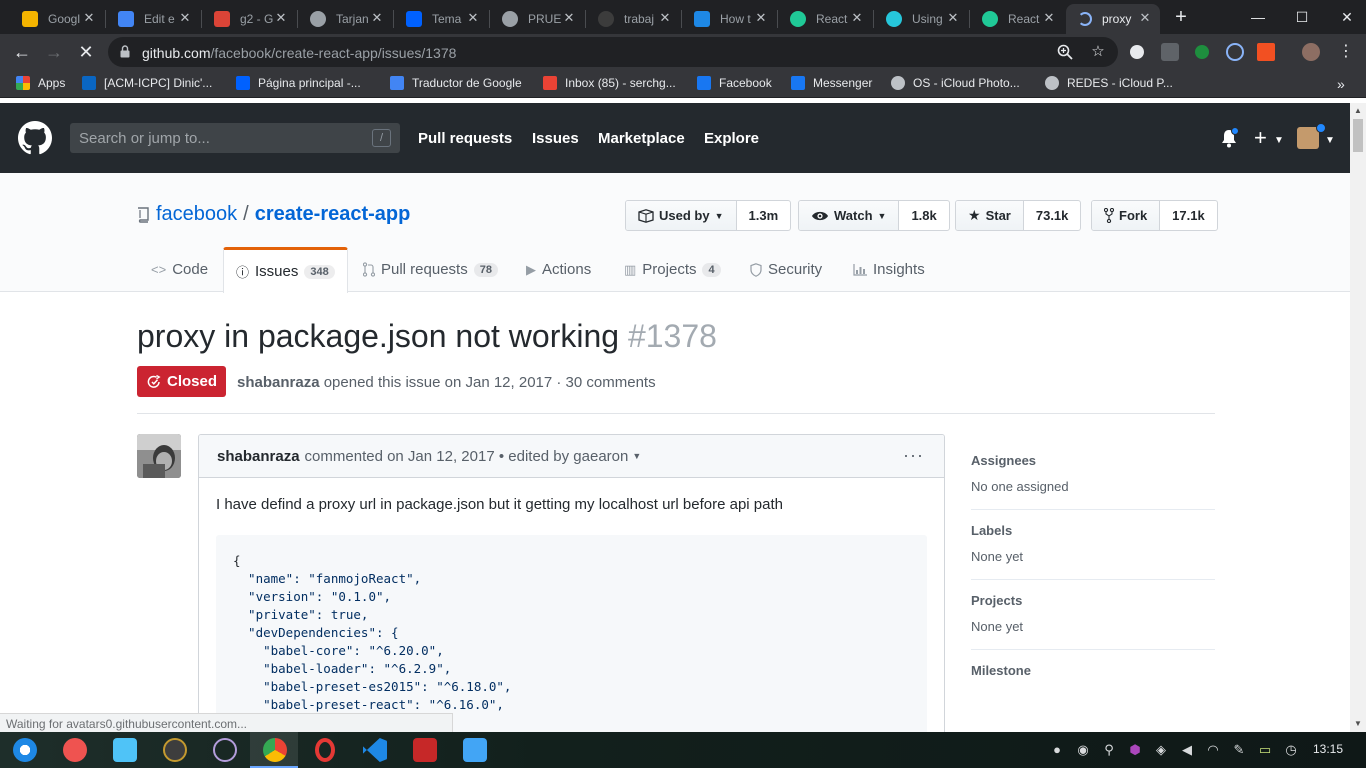 This screenshot has width=1366, height=768. I want to click on back-arrow-icon: ←, so click(22, 52).